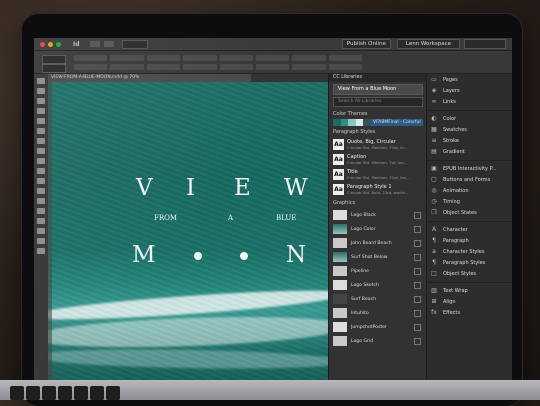 Image resolution: width=540 pixels, height=406 pixels. I want to click on dock-item-stroke: ≡ Stroke, so click(469, 140).